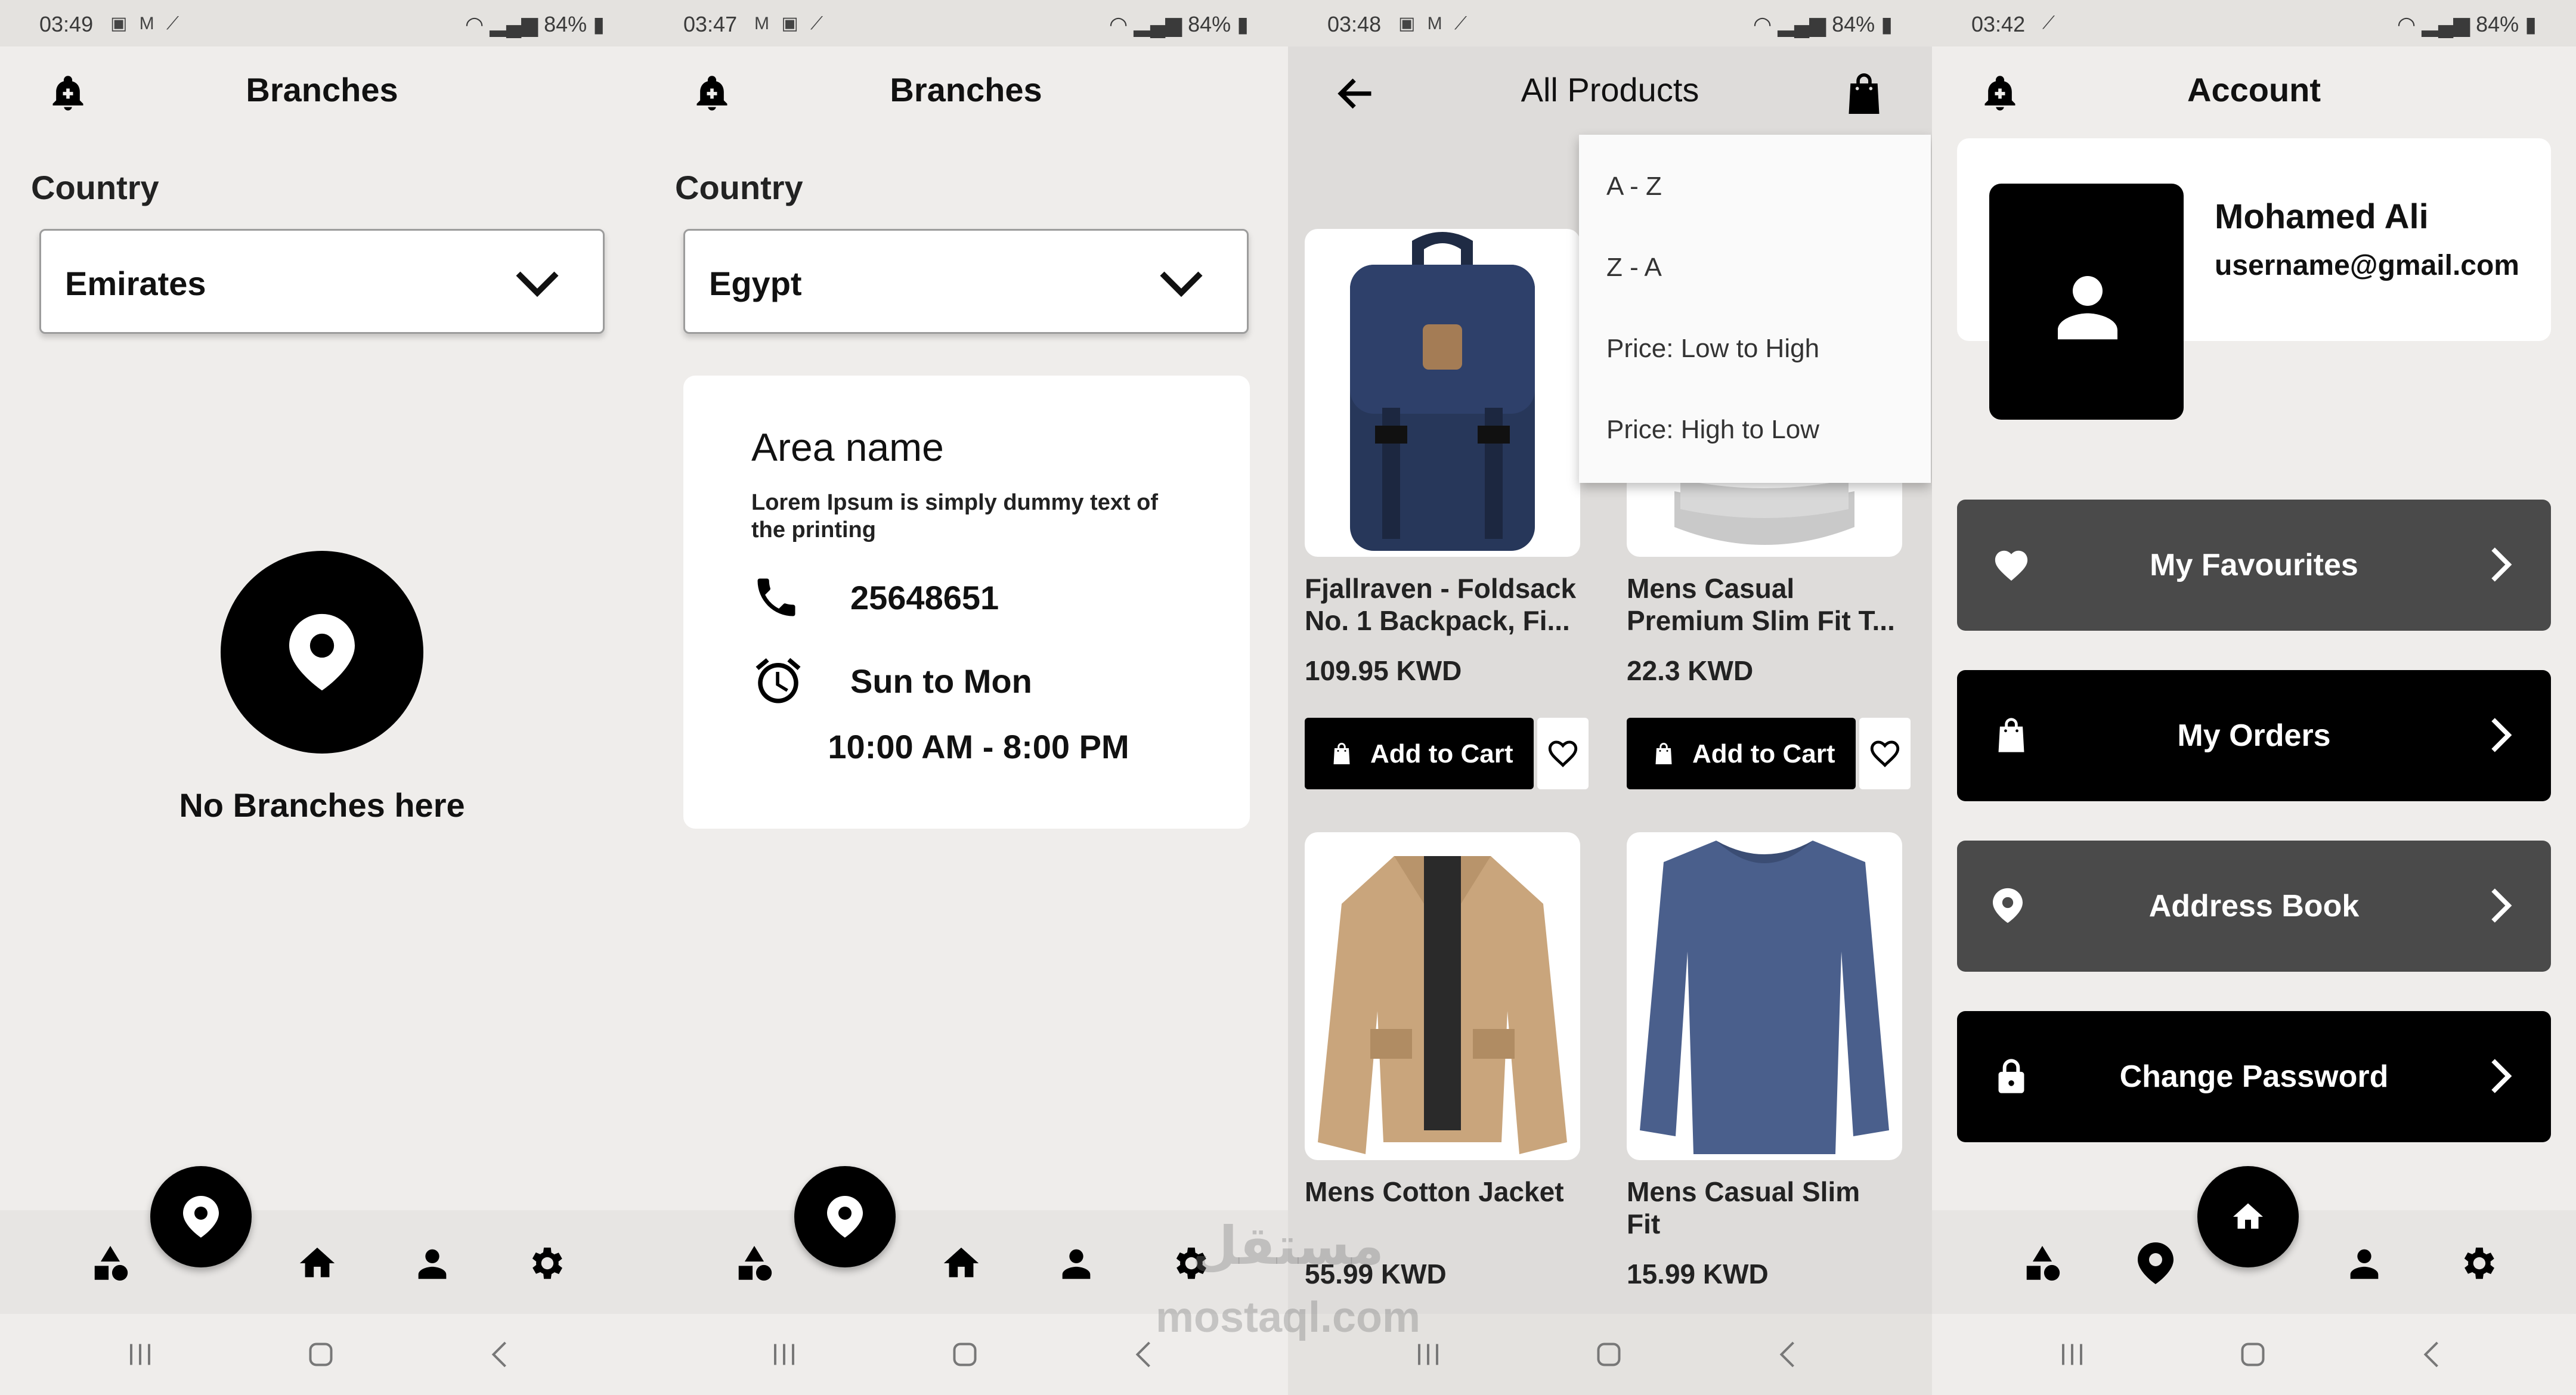 The width and height of the screenshot is (2576, 1395). Describe the element at coordinates (322, 805) in the screenshot. I see `empty-state-text: No Branches here` at that location.